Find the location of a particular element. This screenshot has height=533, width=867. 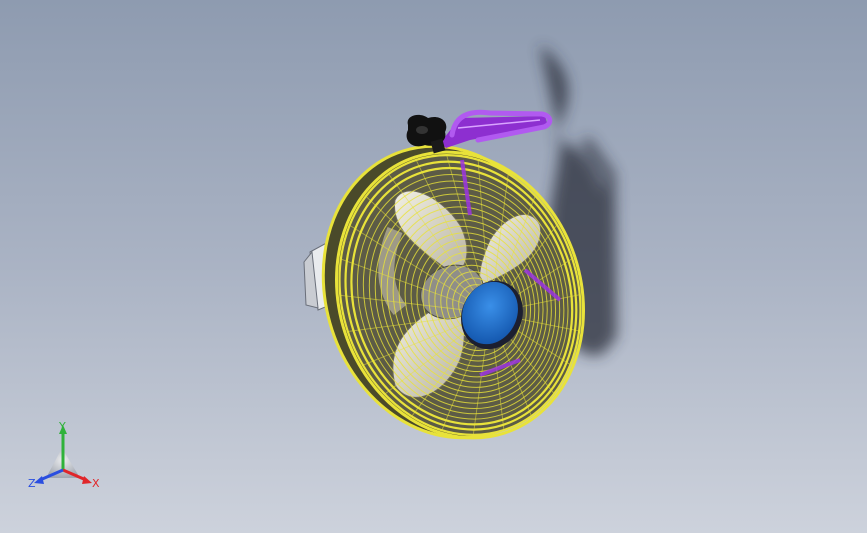

carry-handle is located at coordinates (496, 128).